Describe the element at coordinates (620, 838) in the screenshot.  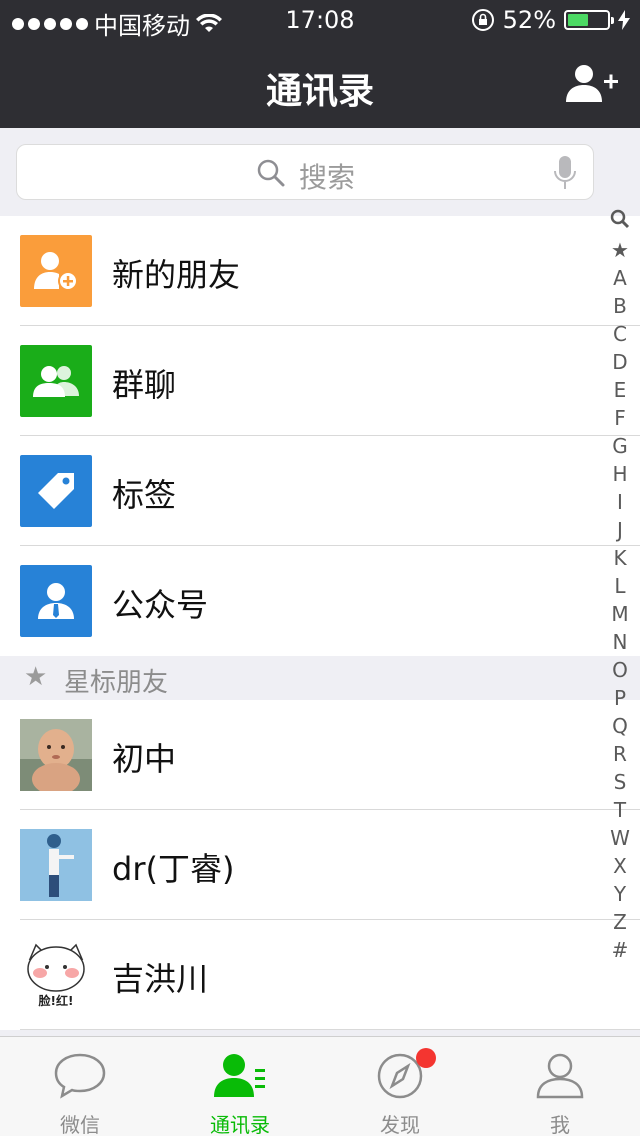
I see `index-letter: W` at that location.